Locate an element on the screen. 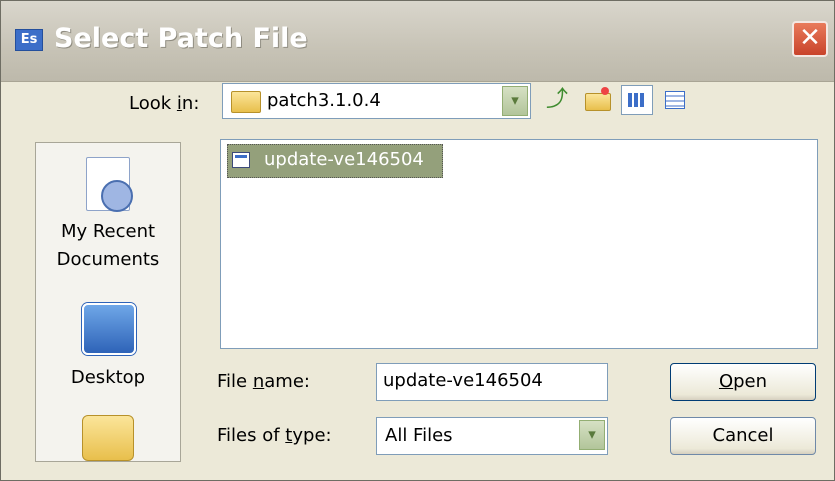 This screenshot has height=481, width=835. places-bar: My Recent Documents Desktop is located at coordinates (108, 302).